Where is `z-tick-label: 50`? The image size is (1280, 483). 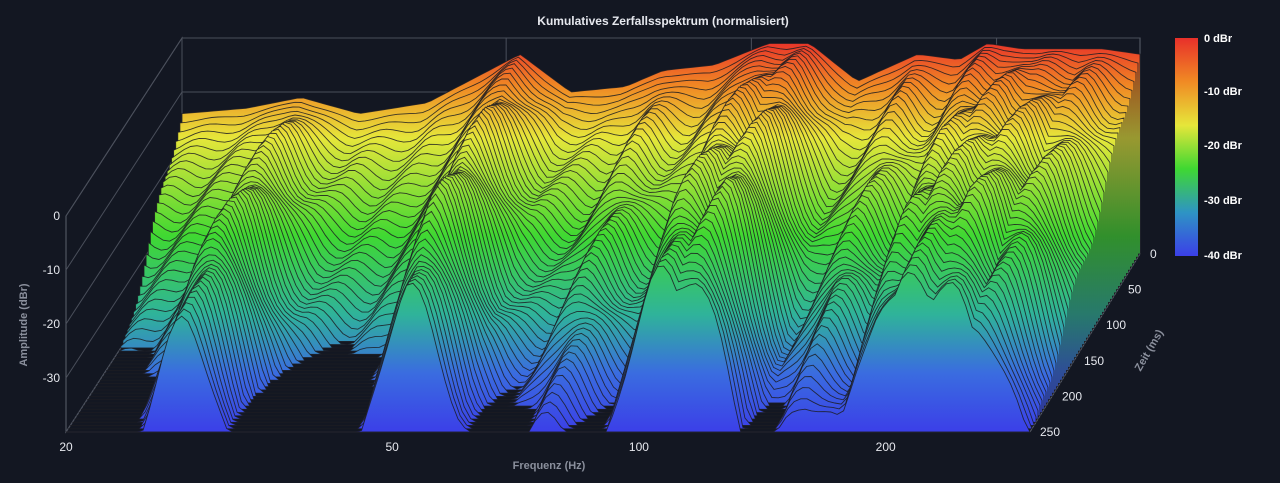
z-tick-label: 50 is located at coordinates (1135, 290).